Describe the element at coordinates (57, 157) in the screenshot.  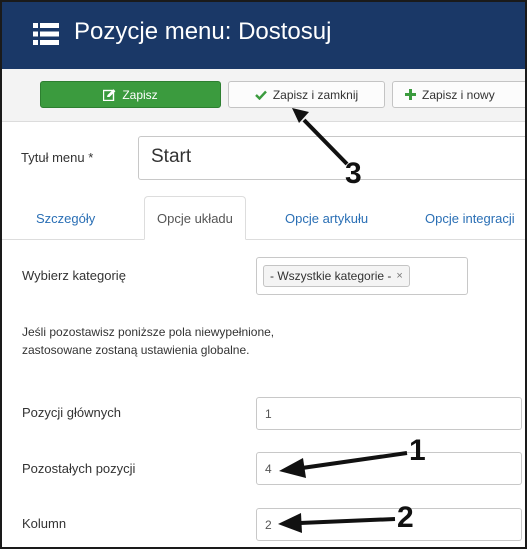
I see `menu-title-label: Tytuł menu *` at that location.